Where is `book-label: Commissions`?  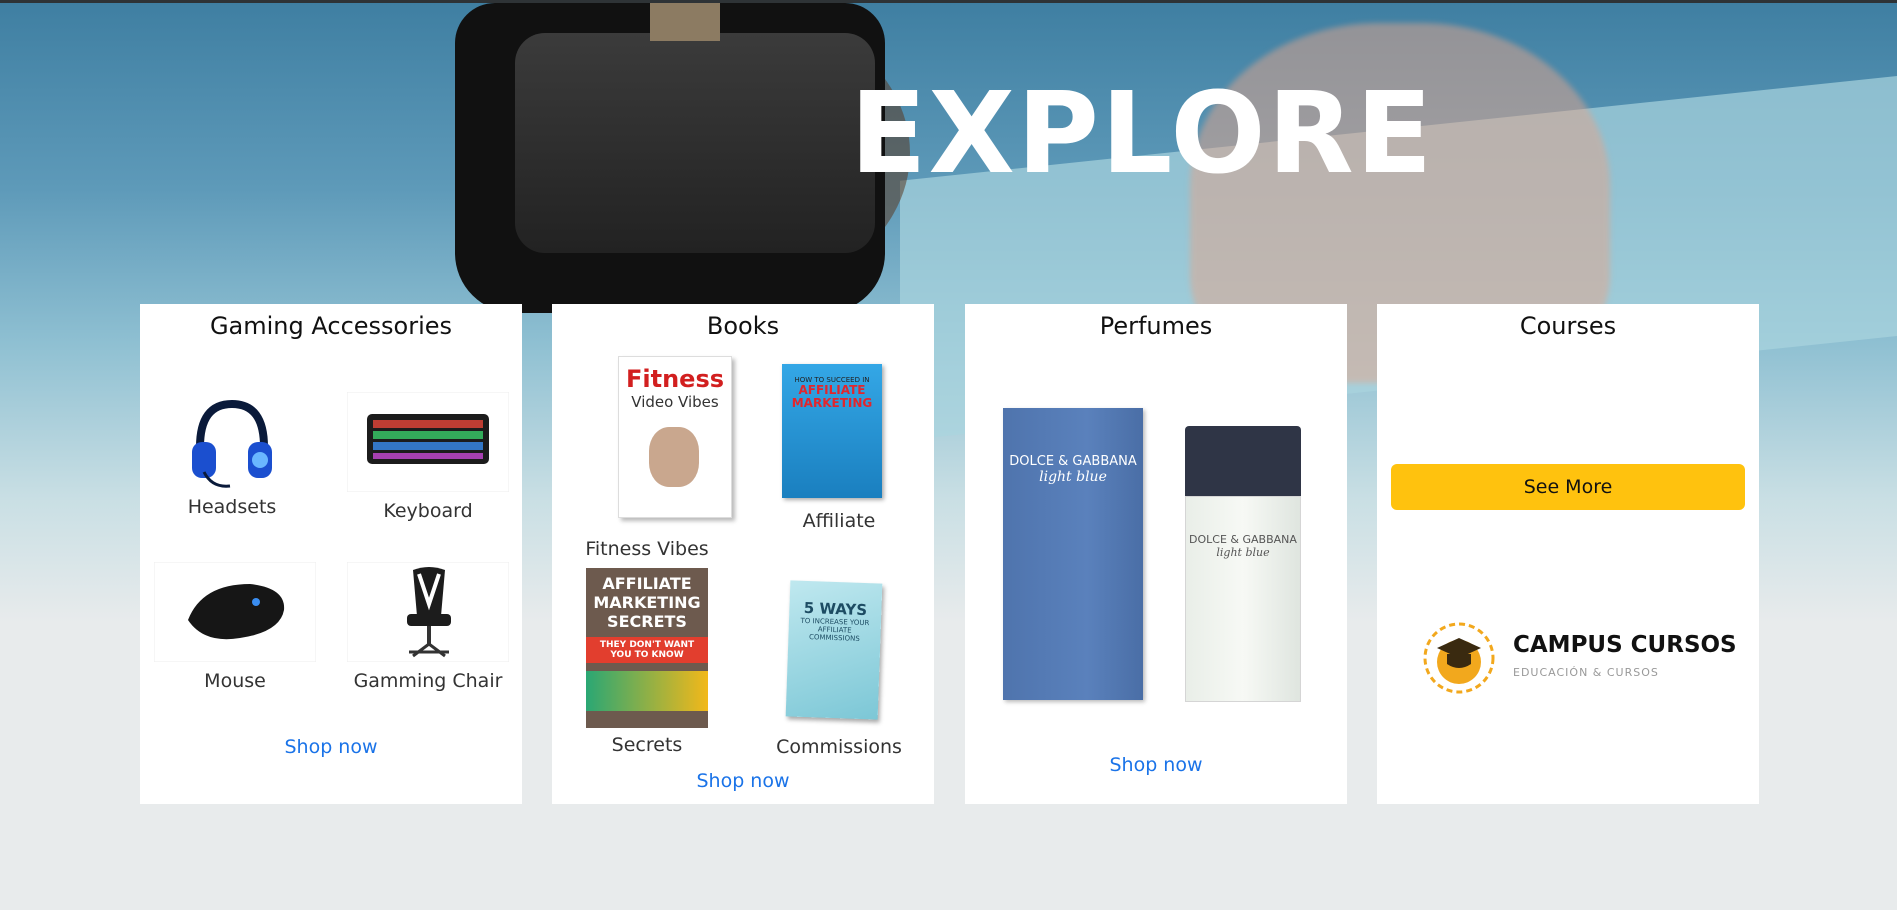
book-label: Commissions is located at coordinates (839, 747).